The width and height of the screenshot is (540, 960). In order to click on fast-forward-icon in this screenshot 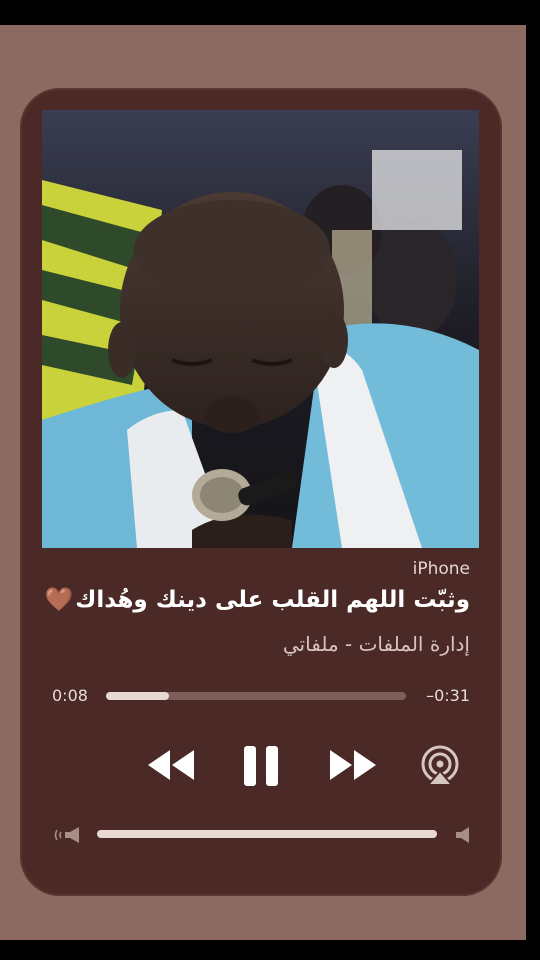, I will do `click(352, 765)`.